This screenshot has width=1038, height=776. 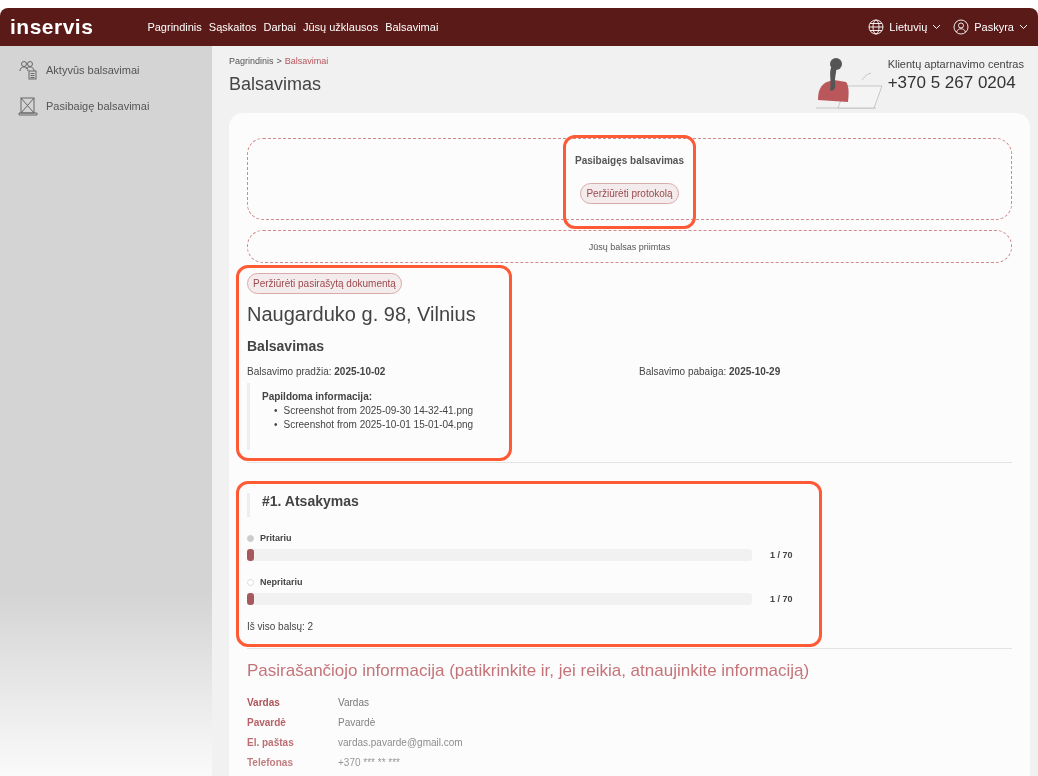 What do you see at coordinates (306, 61) in the screenshot?
I see `breadcrumb-link: Balsavimai` at bounding box center [306, 61].